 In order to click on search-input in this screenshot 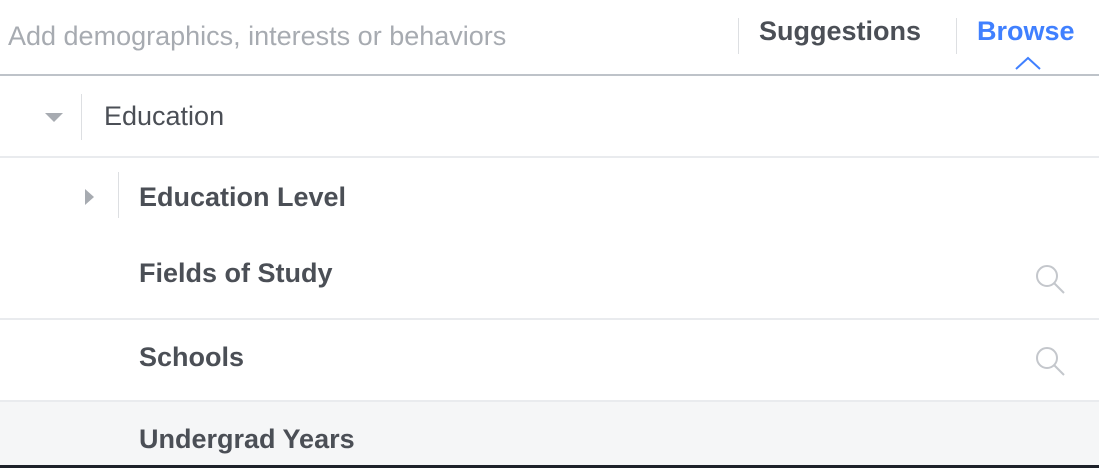, I will do `click(365, 36)`.